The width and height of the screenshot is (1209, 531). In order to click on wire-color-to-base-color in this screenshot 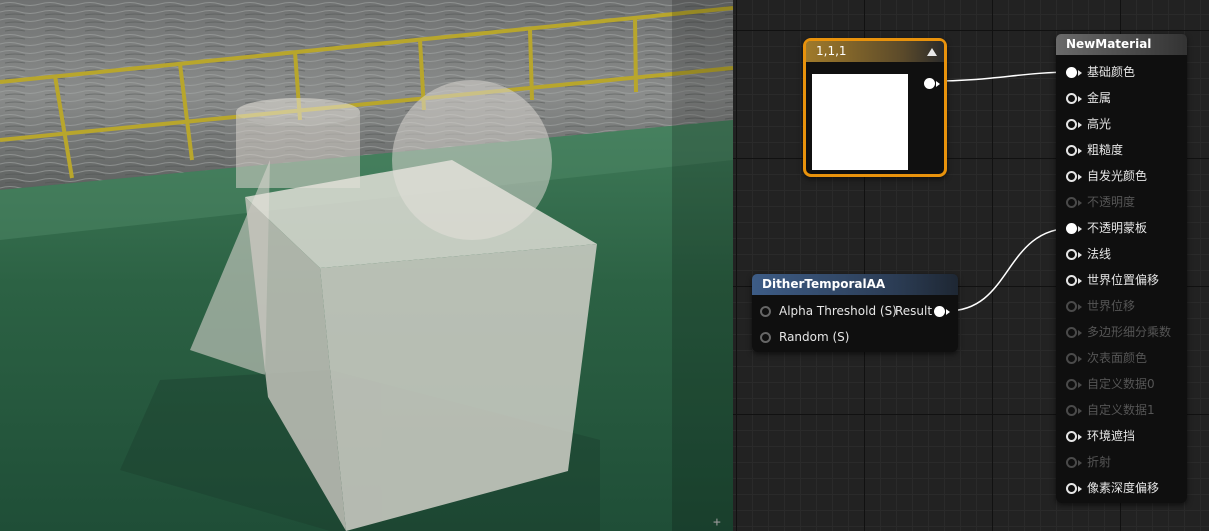, I will do `click(1004, 76)`.